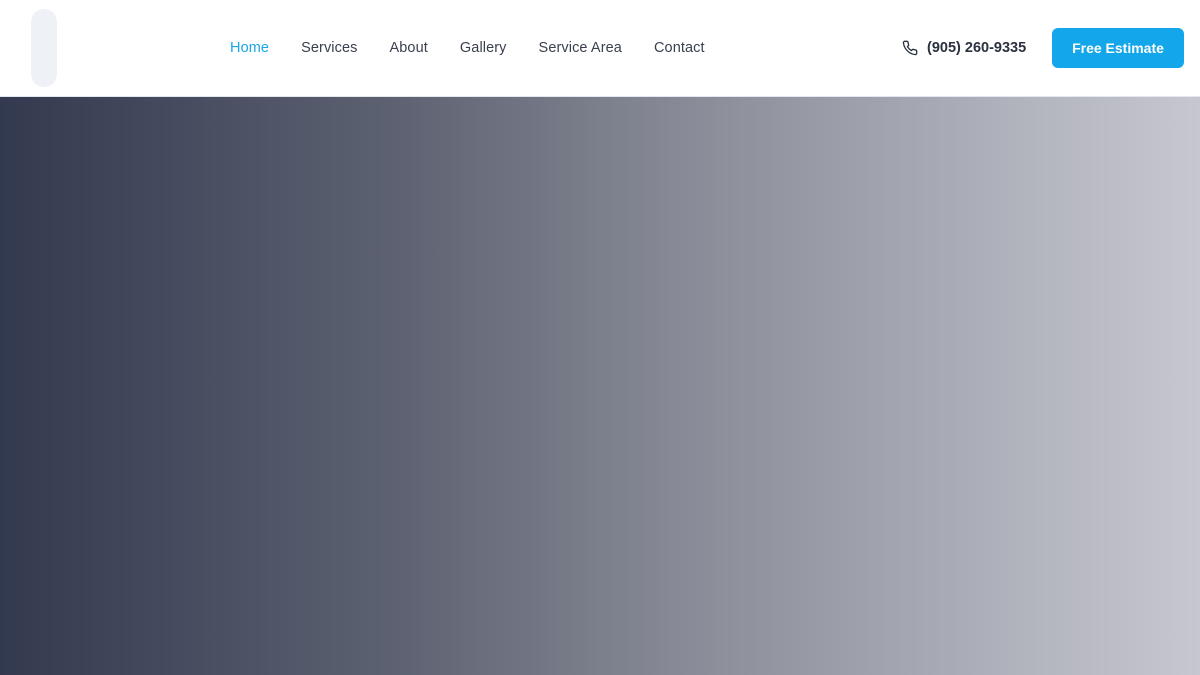  Describe the element at coordinates (409, 48) in the screenshot. I see `nav-link-about: About` at that location.